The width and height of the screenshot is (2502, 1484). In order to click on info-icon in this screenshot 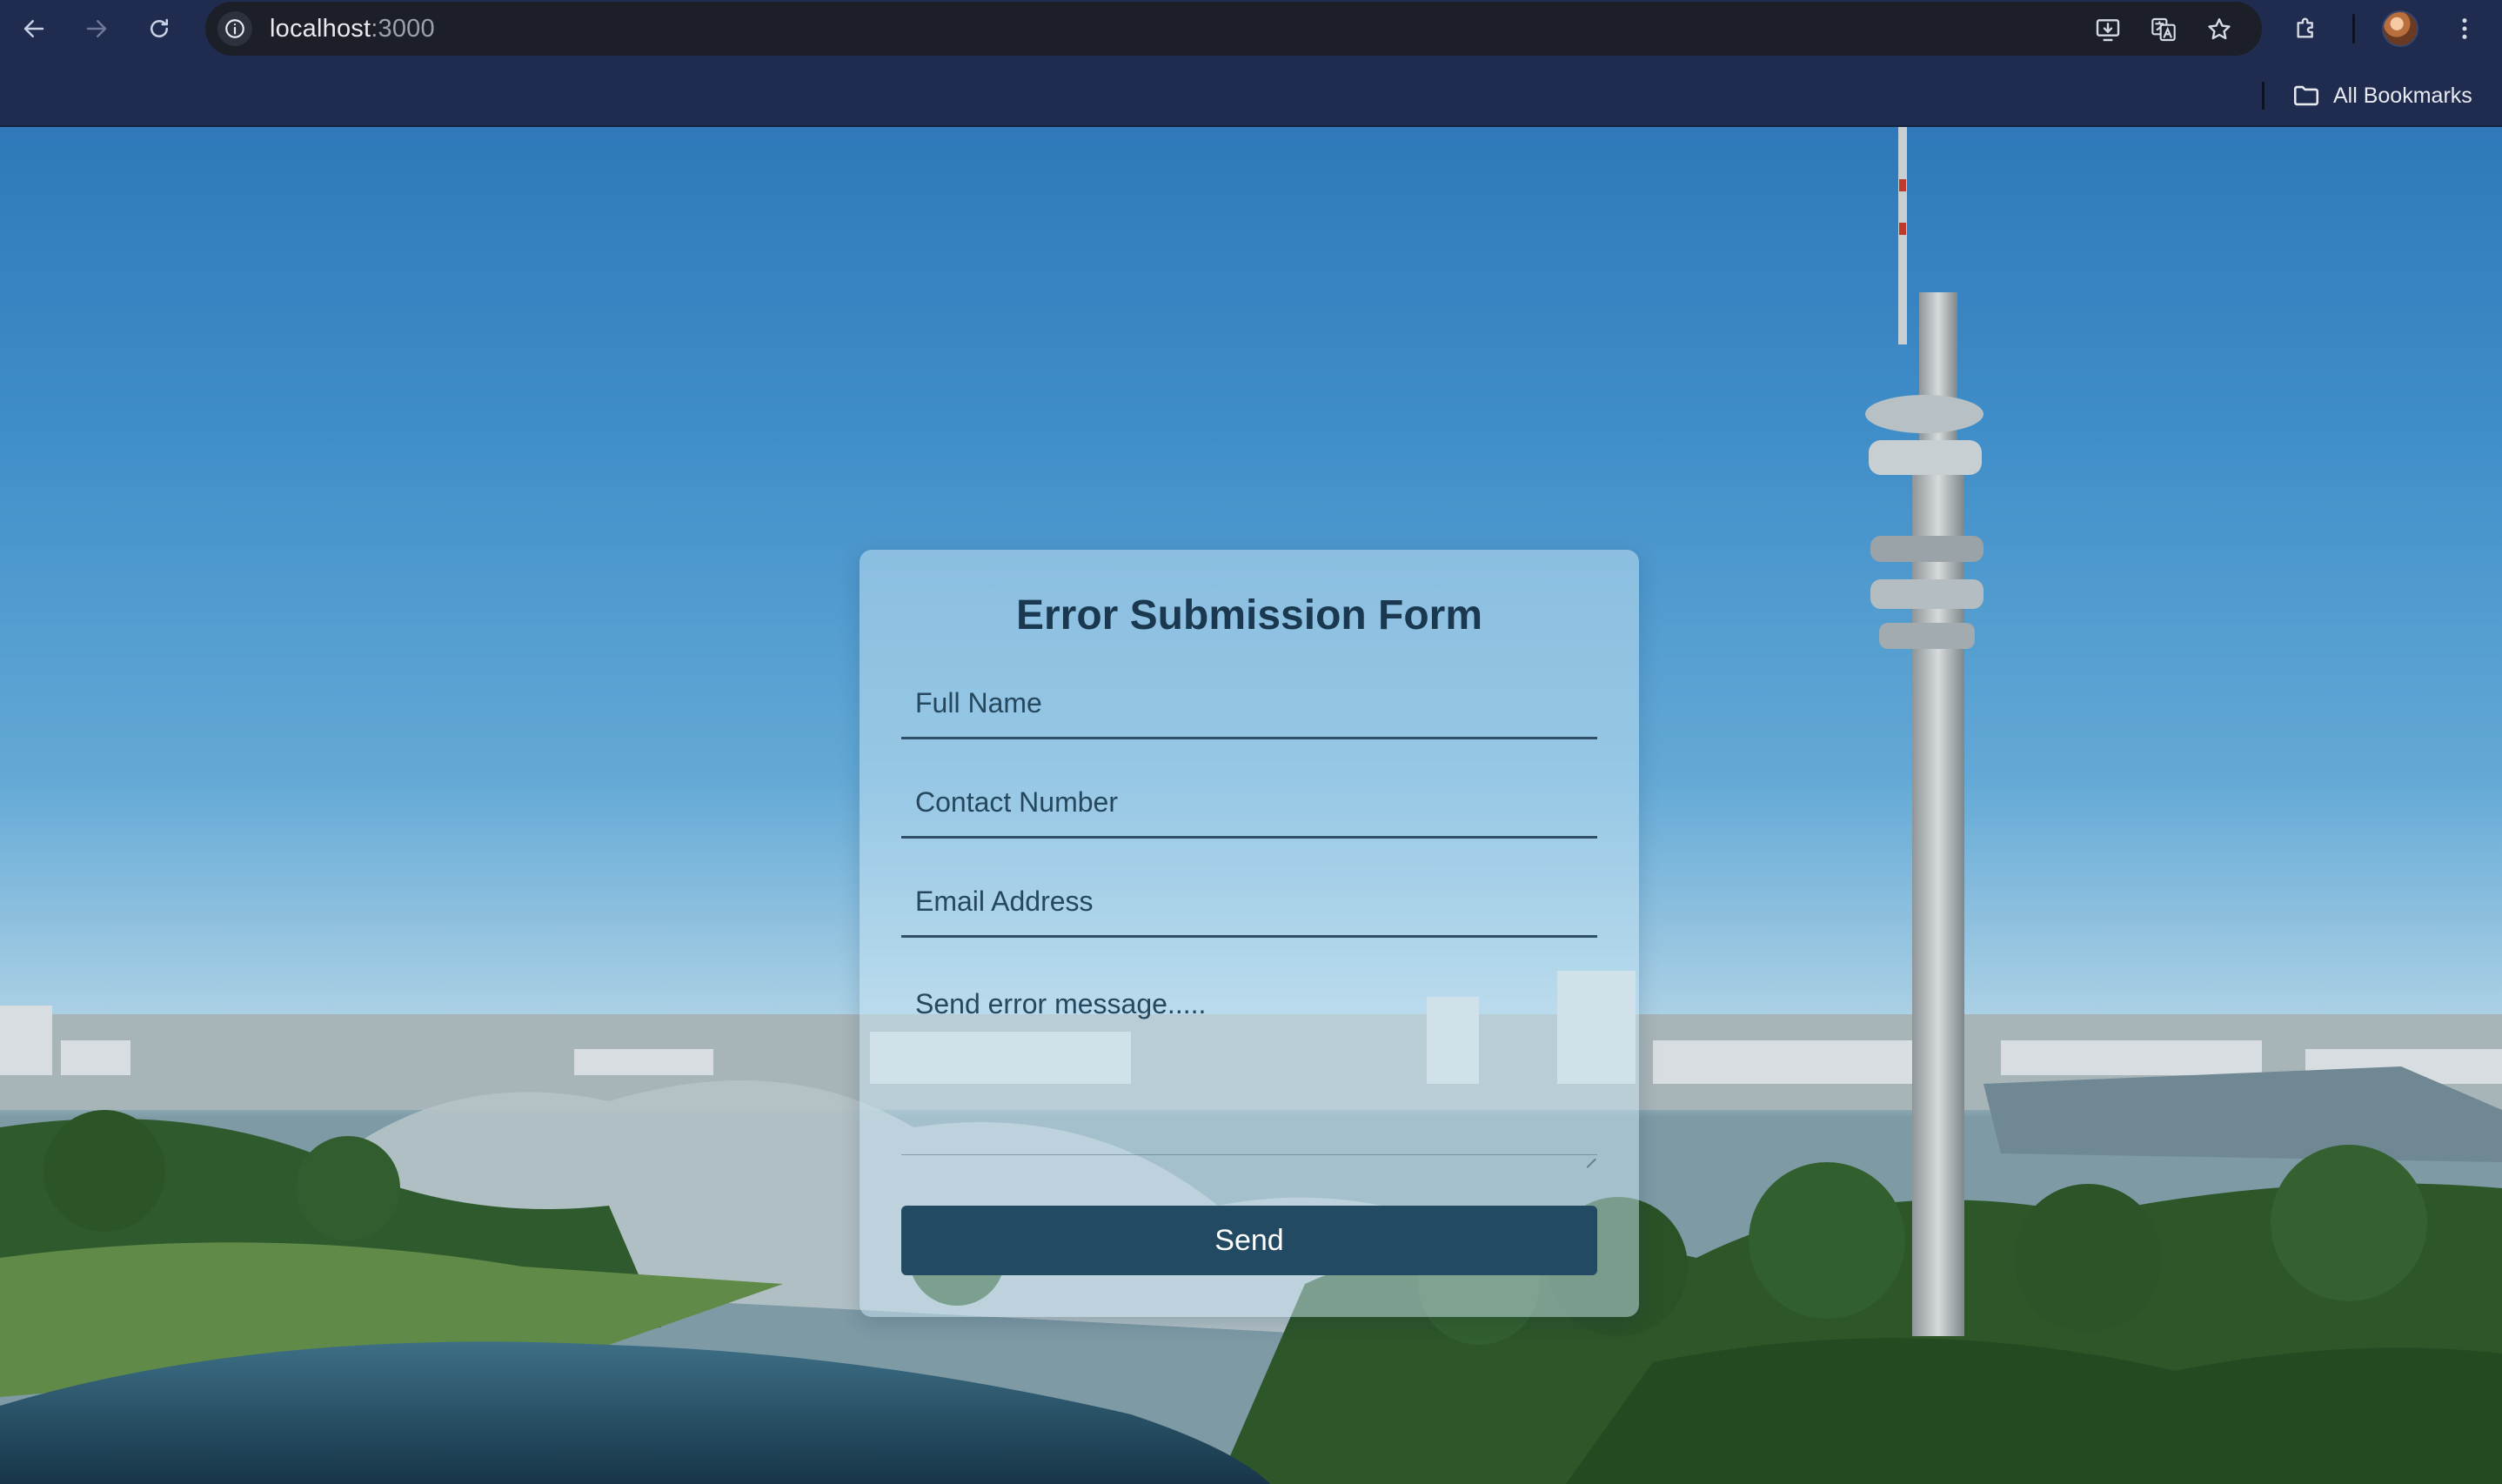, I will do `click(234, 28)`.